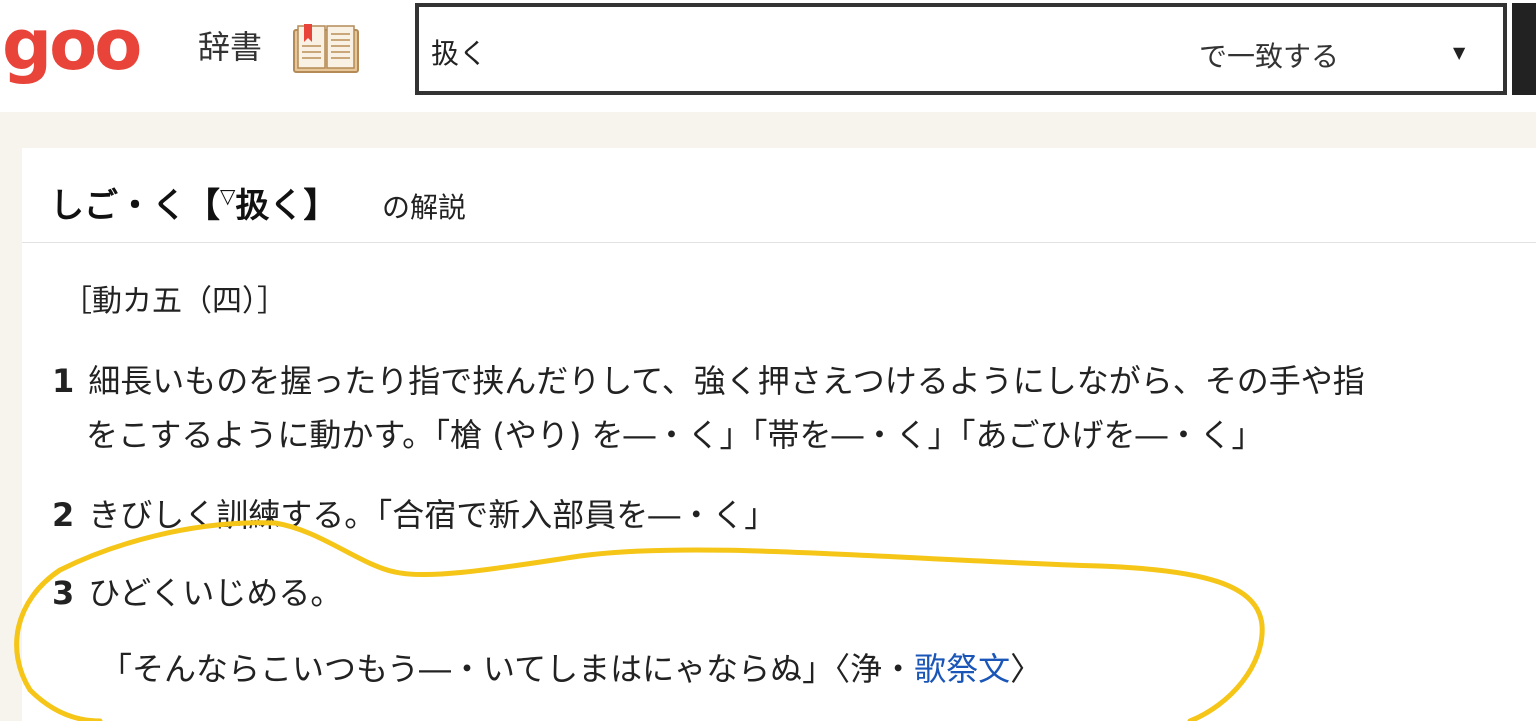 Image resolution: width=1536 pixels, height=721 pixels. I want to click on dropdown-caret-icon: ▼, so click(1459, 52).